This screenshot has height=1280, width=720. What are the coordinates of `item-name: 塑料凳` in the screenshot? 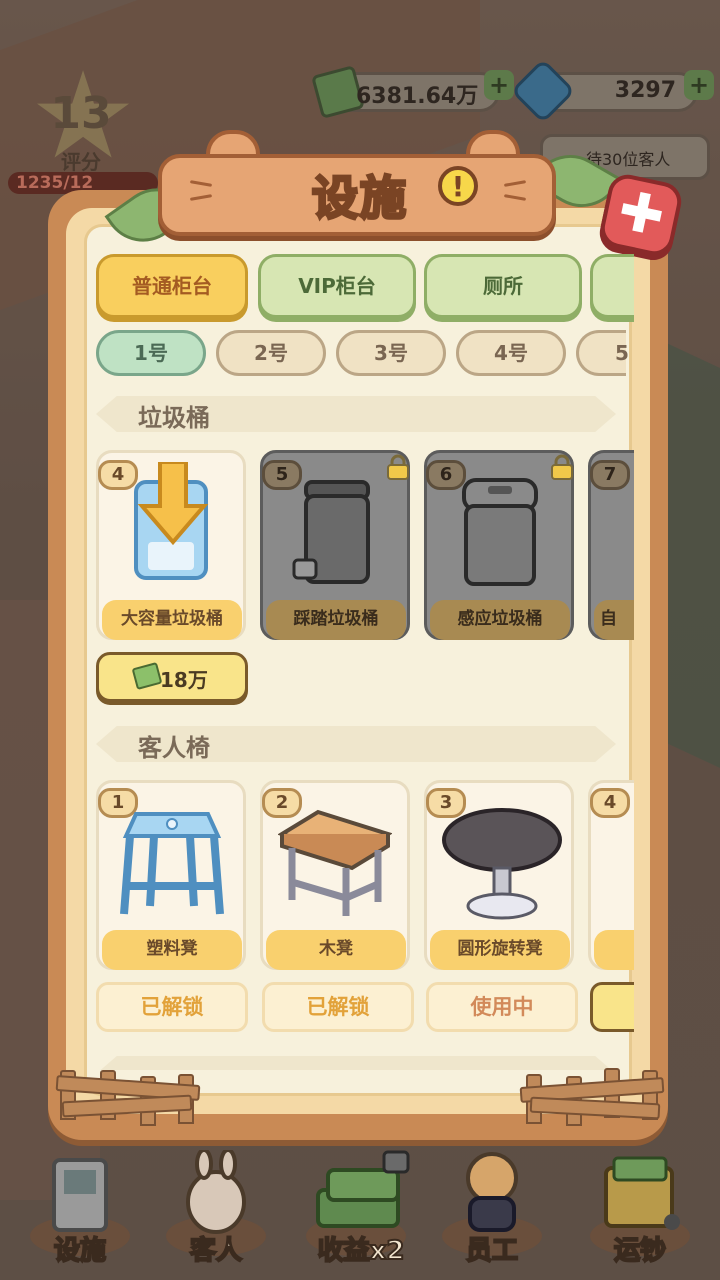 It's located at (172, 950).